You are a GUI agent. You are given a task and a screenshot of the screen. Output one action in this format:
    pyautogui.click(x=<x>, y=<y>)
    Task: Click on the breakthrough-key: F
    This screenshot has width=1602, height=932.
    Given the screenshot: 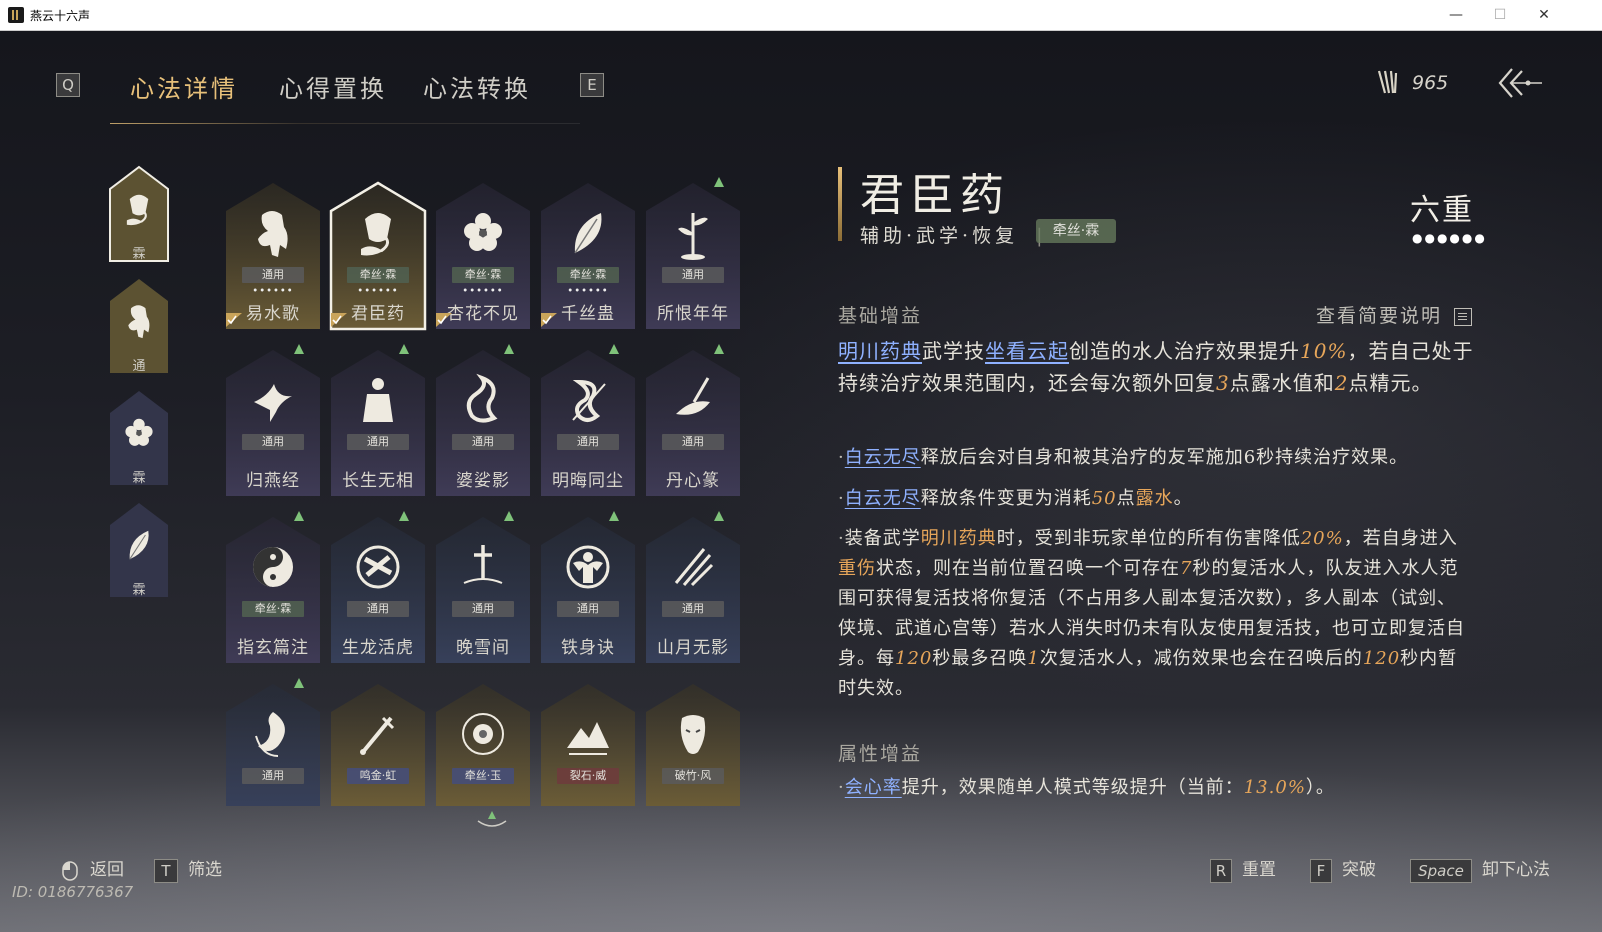 What is the action you would take?
    pyautogui.click(x=1321, y=870)
    